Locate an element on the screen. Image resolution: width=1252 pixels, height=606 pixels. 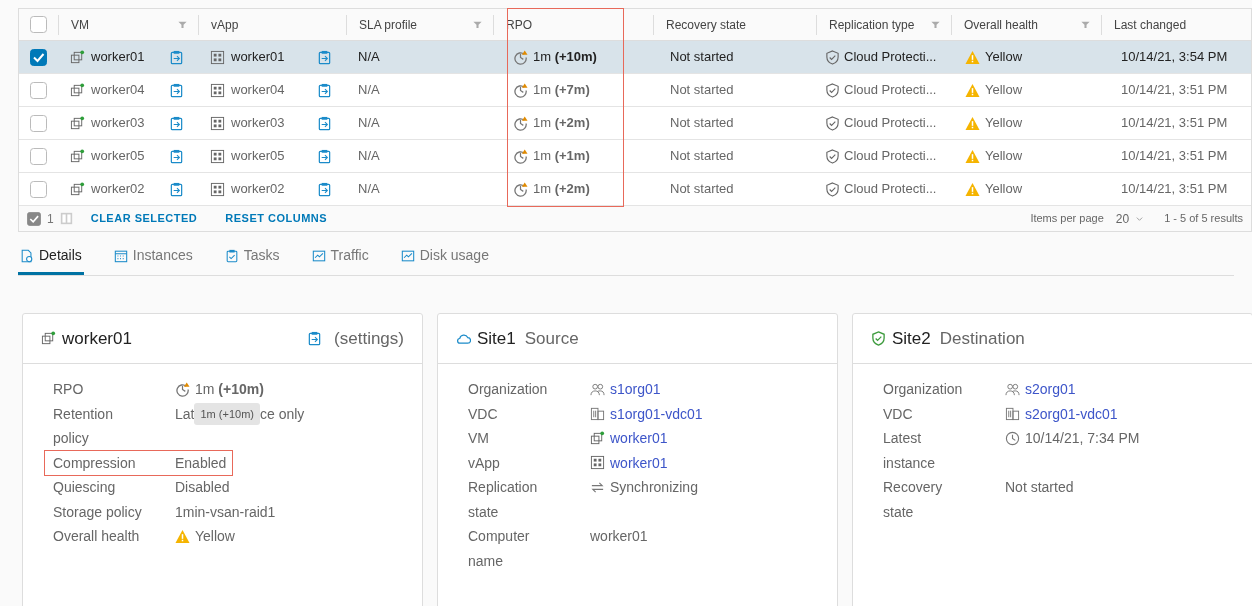
field-value: 10/14/21, 7:34 PM is located at coordinates (1082, 438).